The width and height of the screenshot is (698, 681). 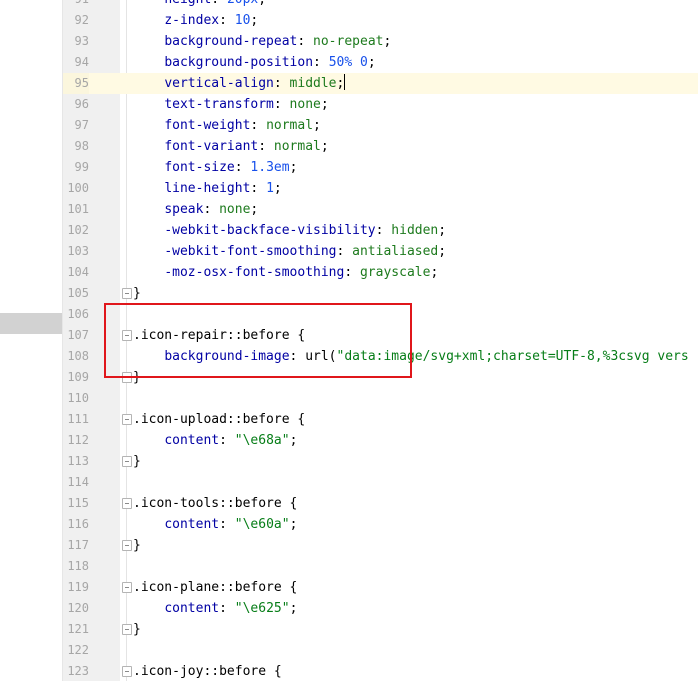 What do you see at coordinates (192, 608) in the screenshot?
I see `code-token: content` at bounding box center [192, 608].